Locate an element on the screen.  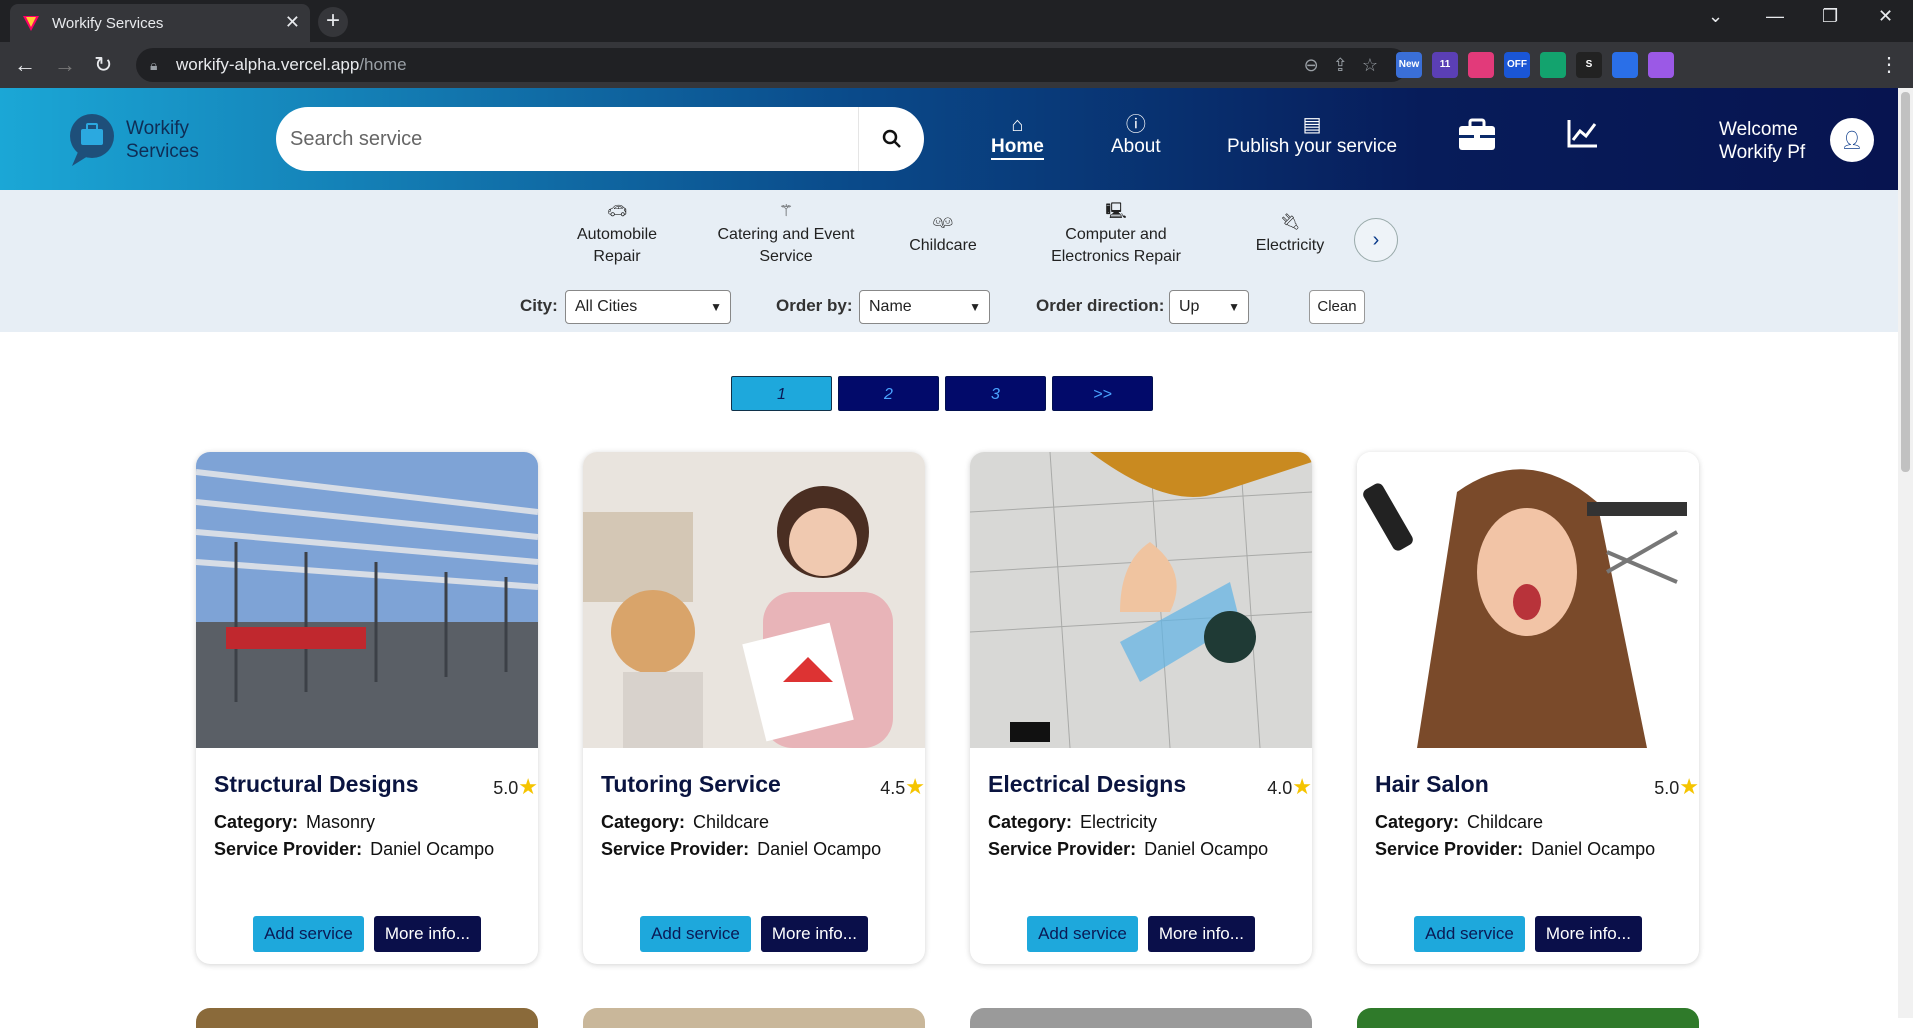
user-profile-button: 👤︎ is located at coordinates (1852, 140).